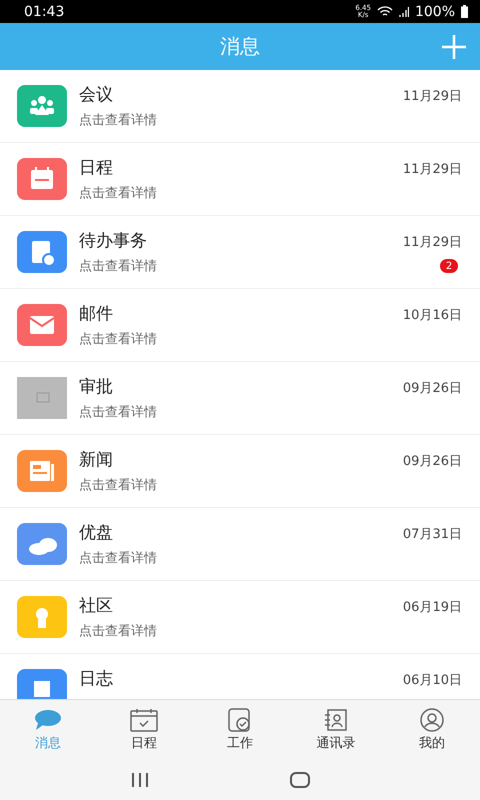 The height and width of the screenshot is (800, 480). What do you see at coordinates (432, 534) in the screenshot?
I see `message-date: 07月31日` at bounding box center [432, 534].